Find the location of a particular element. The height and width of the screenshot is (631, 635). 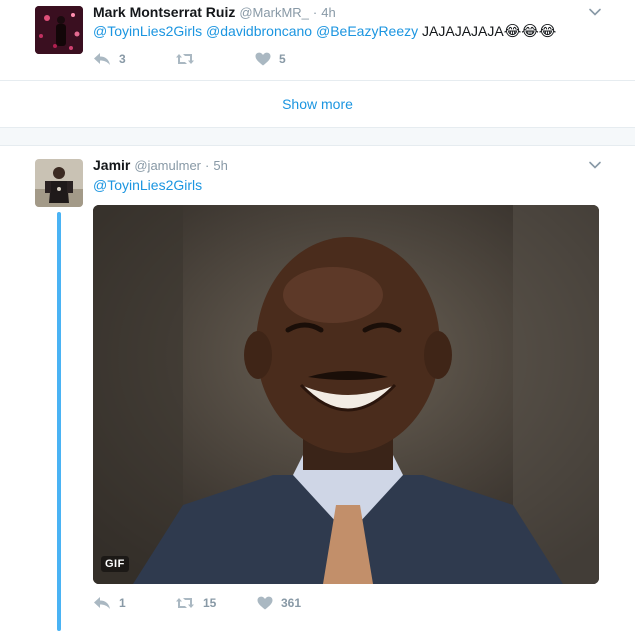

timestamp: 5h is located at coordinates (220, 165).